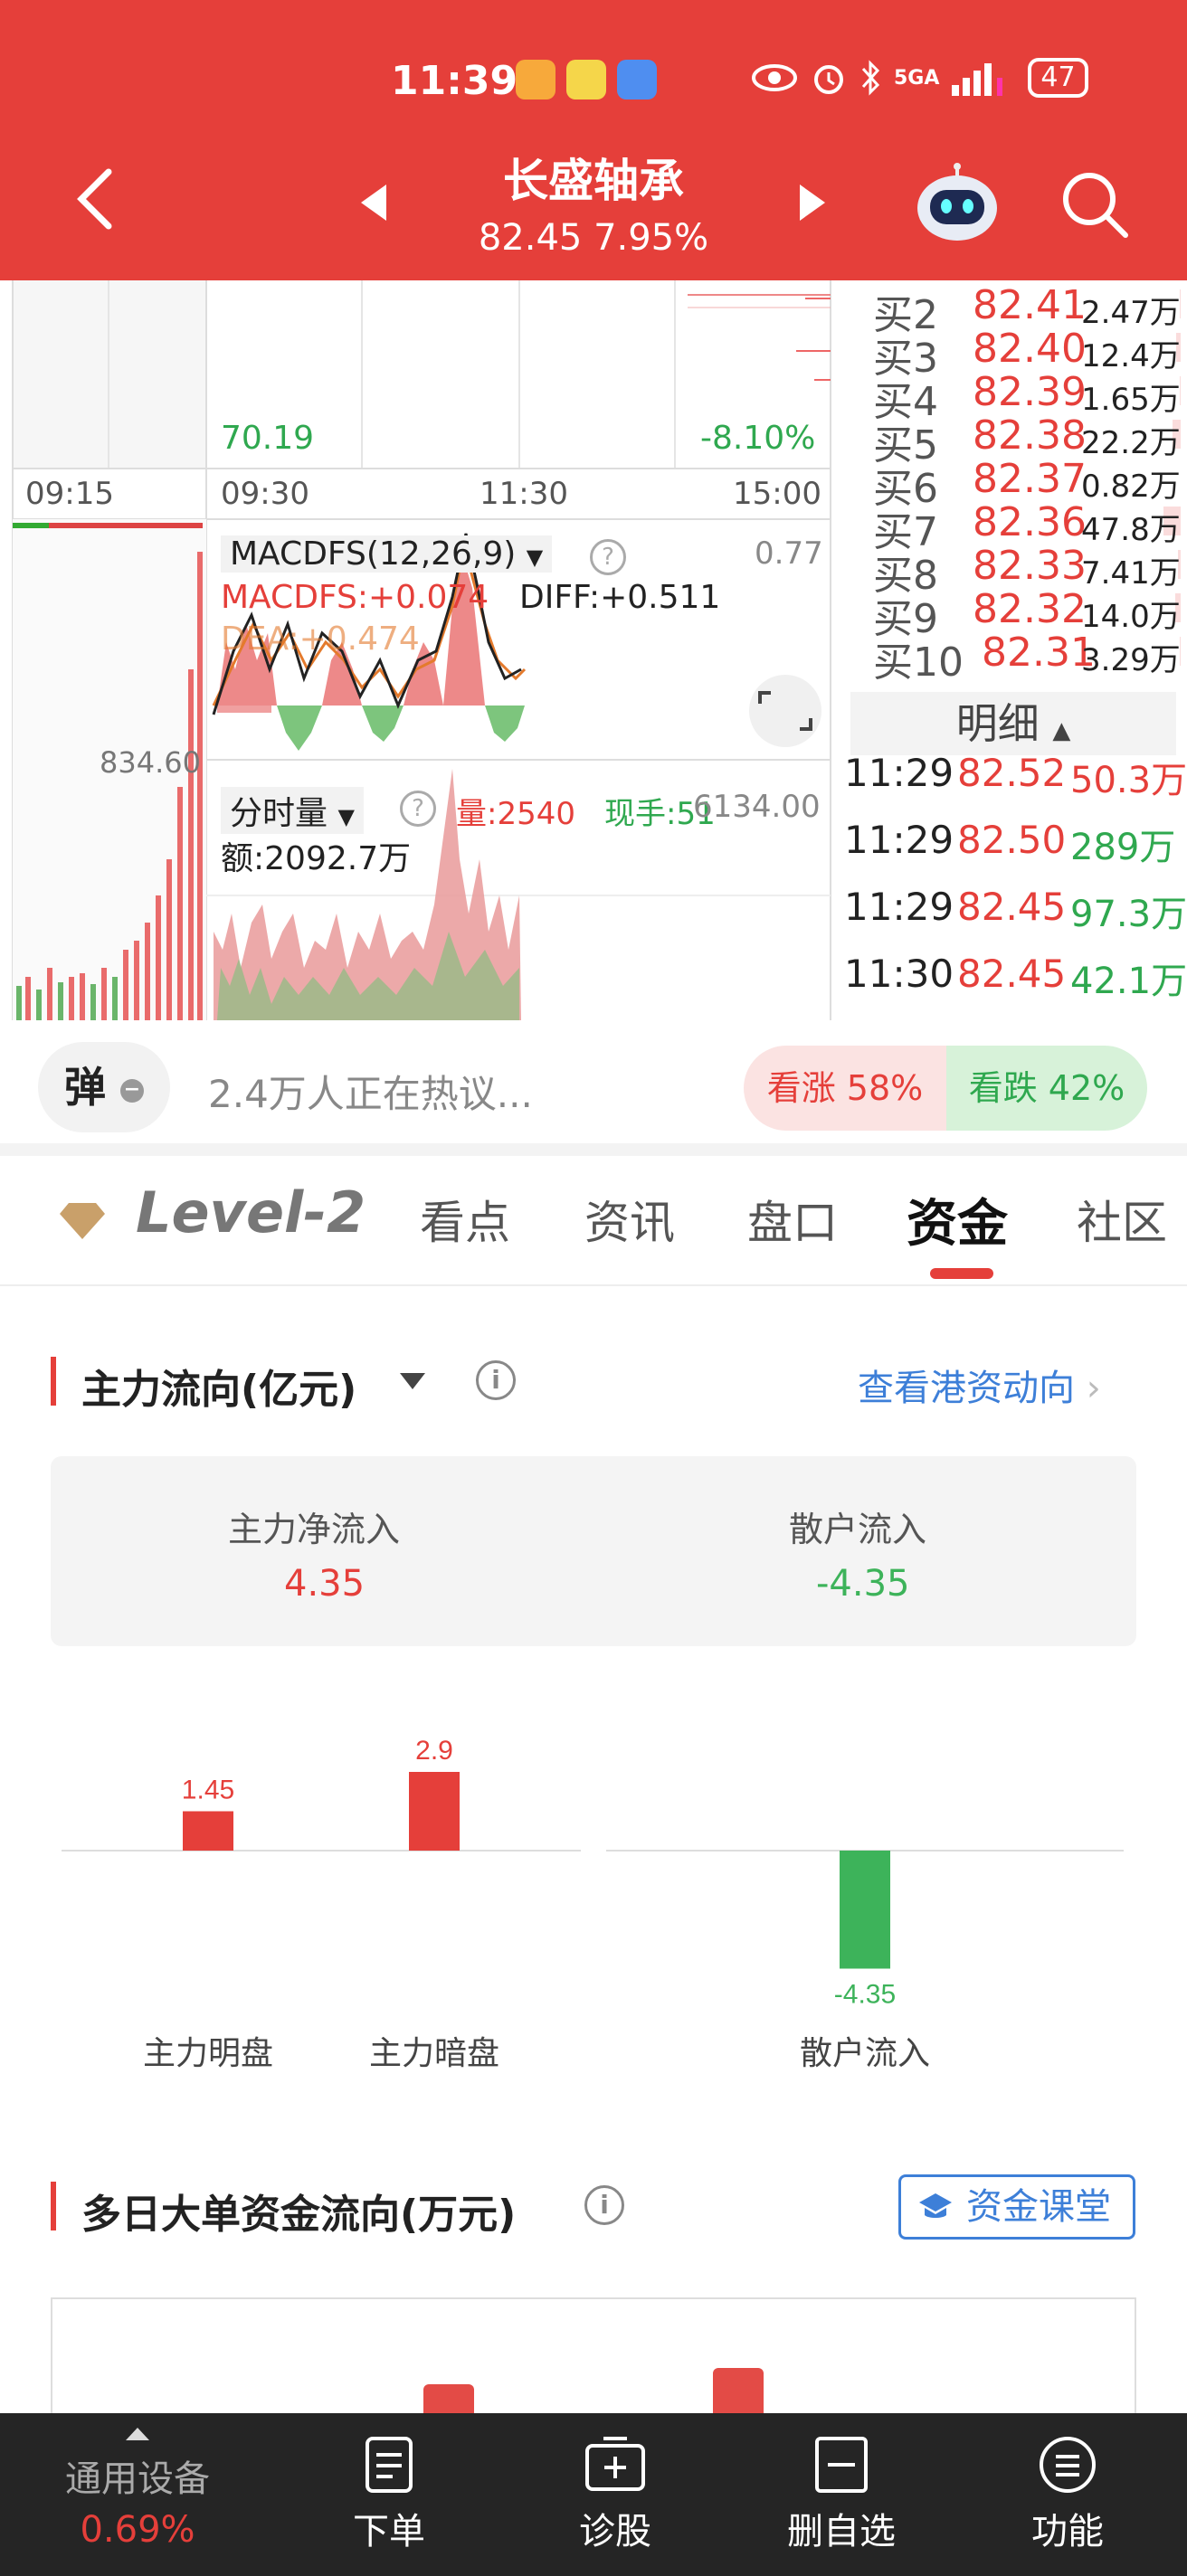  I want to click on chevron-right-icon: ›, so click(1093, 1389).